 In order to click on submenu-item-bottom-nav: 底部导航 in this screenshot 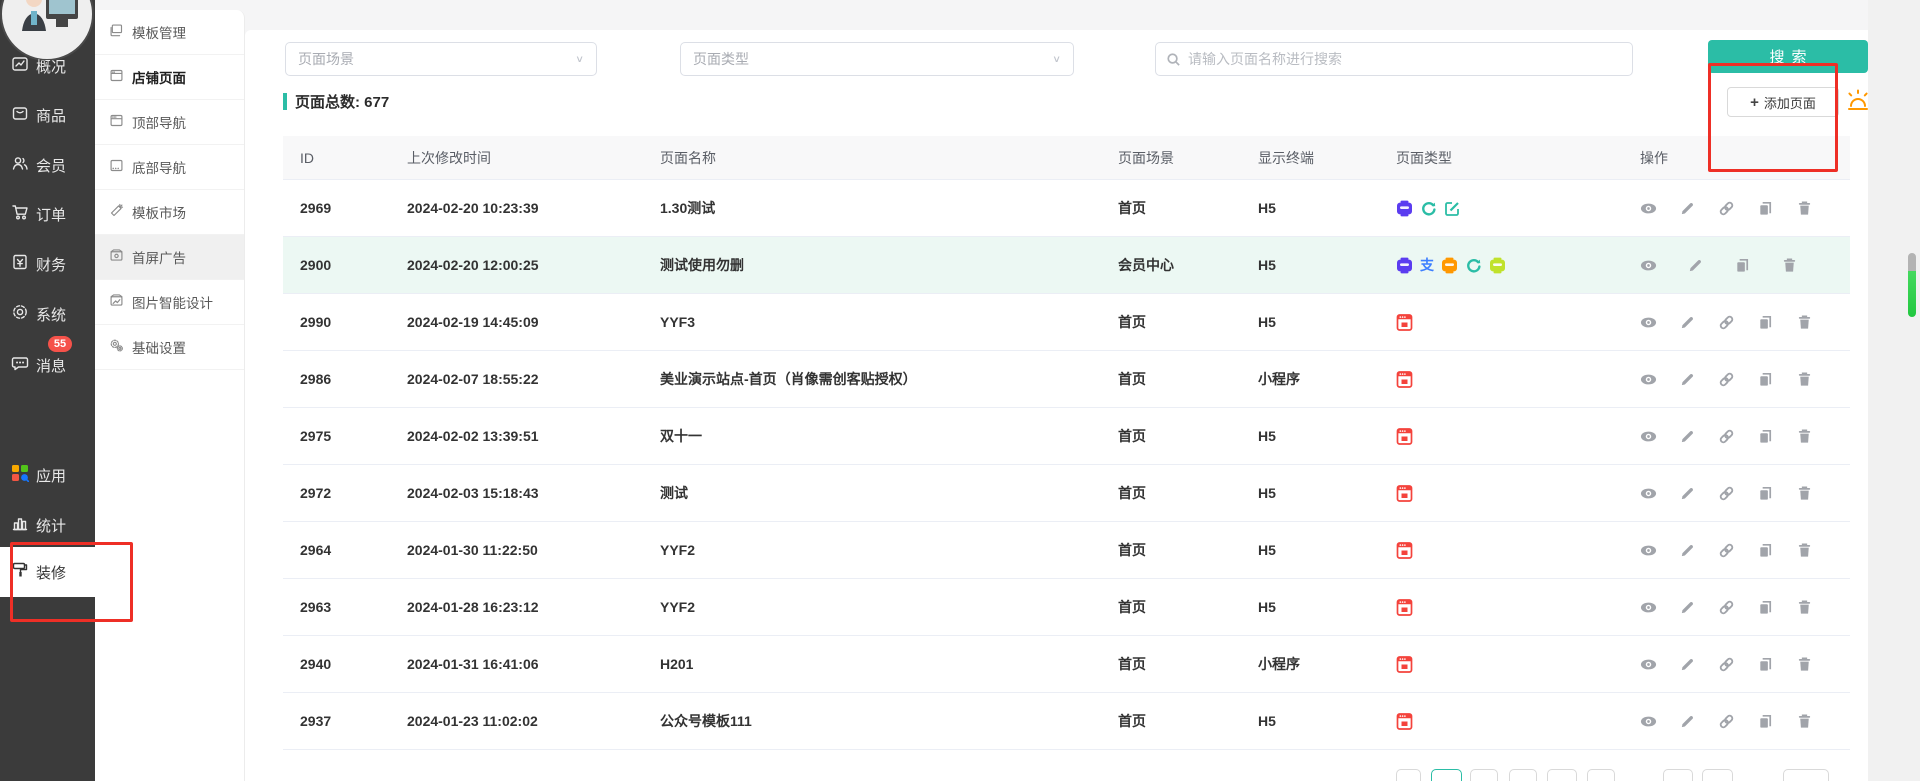, I will do `click(169, 167)`.